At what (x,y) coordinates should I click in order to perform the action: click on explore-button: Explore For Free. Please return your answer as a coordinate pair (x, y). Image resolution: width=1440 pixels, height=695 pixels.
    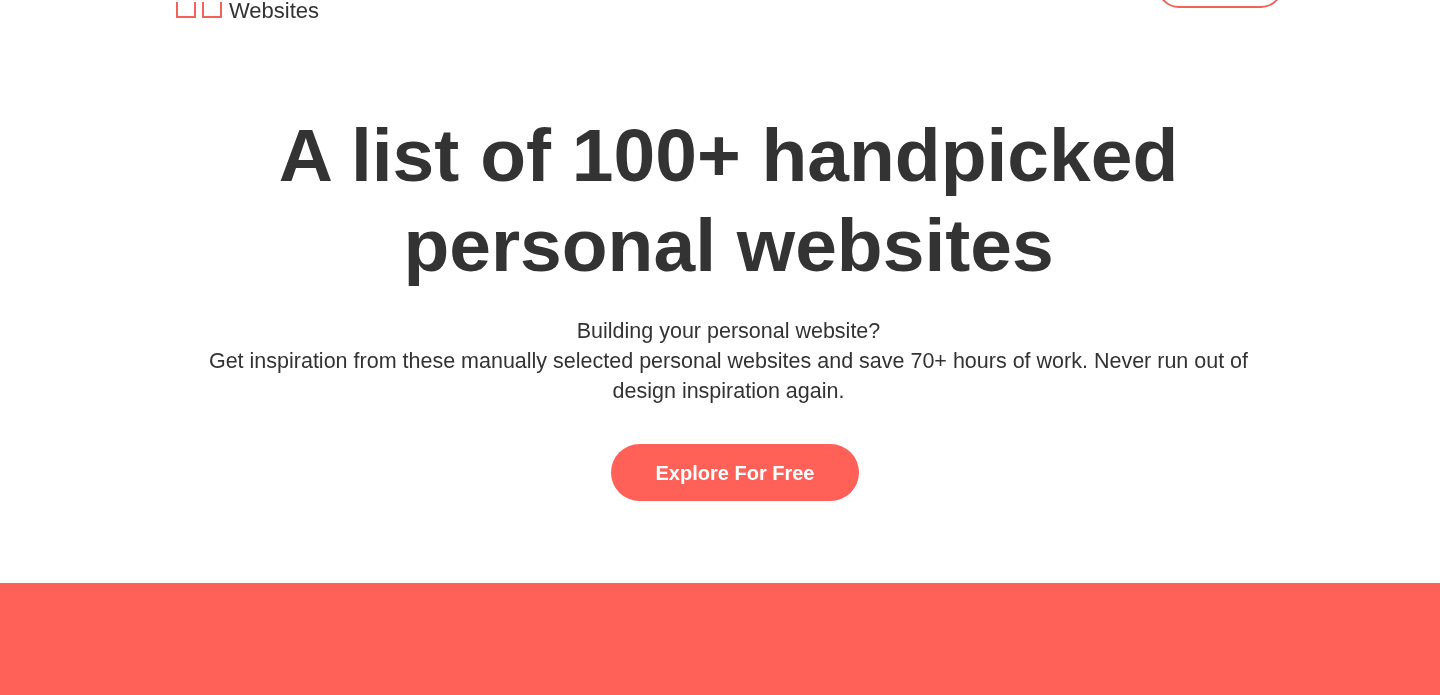
    Looking at the image, I should click on (735, 472).